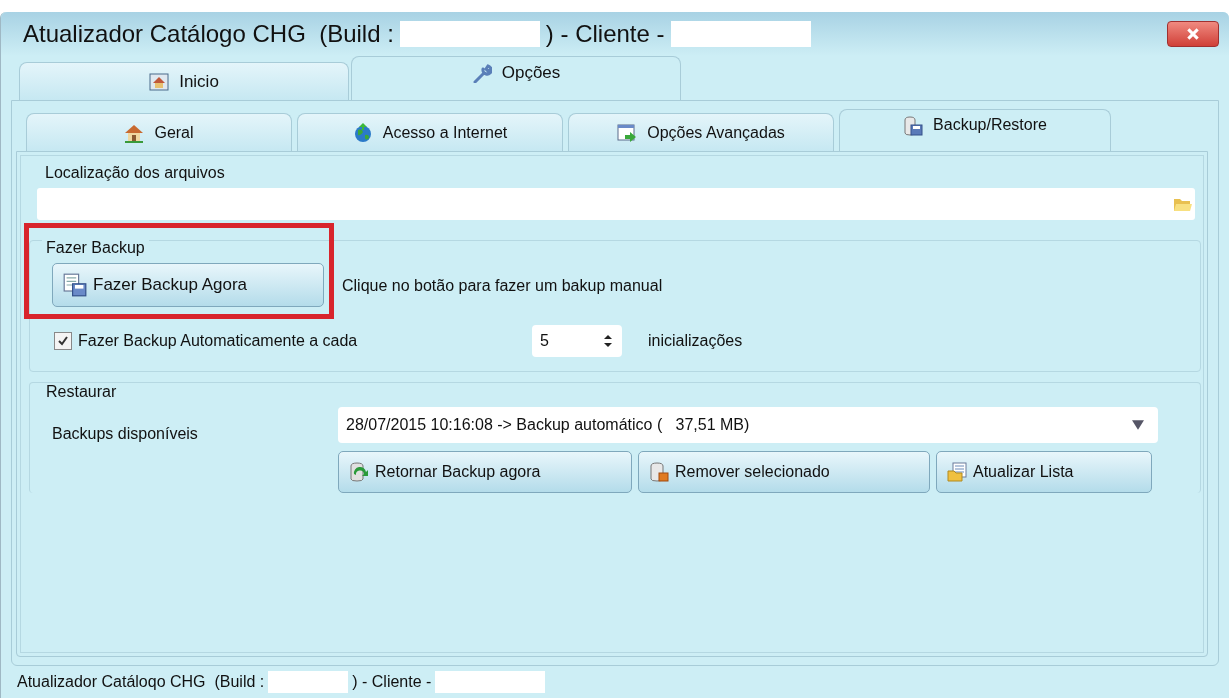 This screenshot has width=1229, height=698. Describe the element at coordinates (208, 34) in the screenshot. I see `title-text: Atualizador Catálogo CHG (Build :` at that location.